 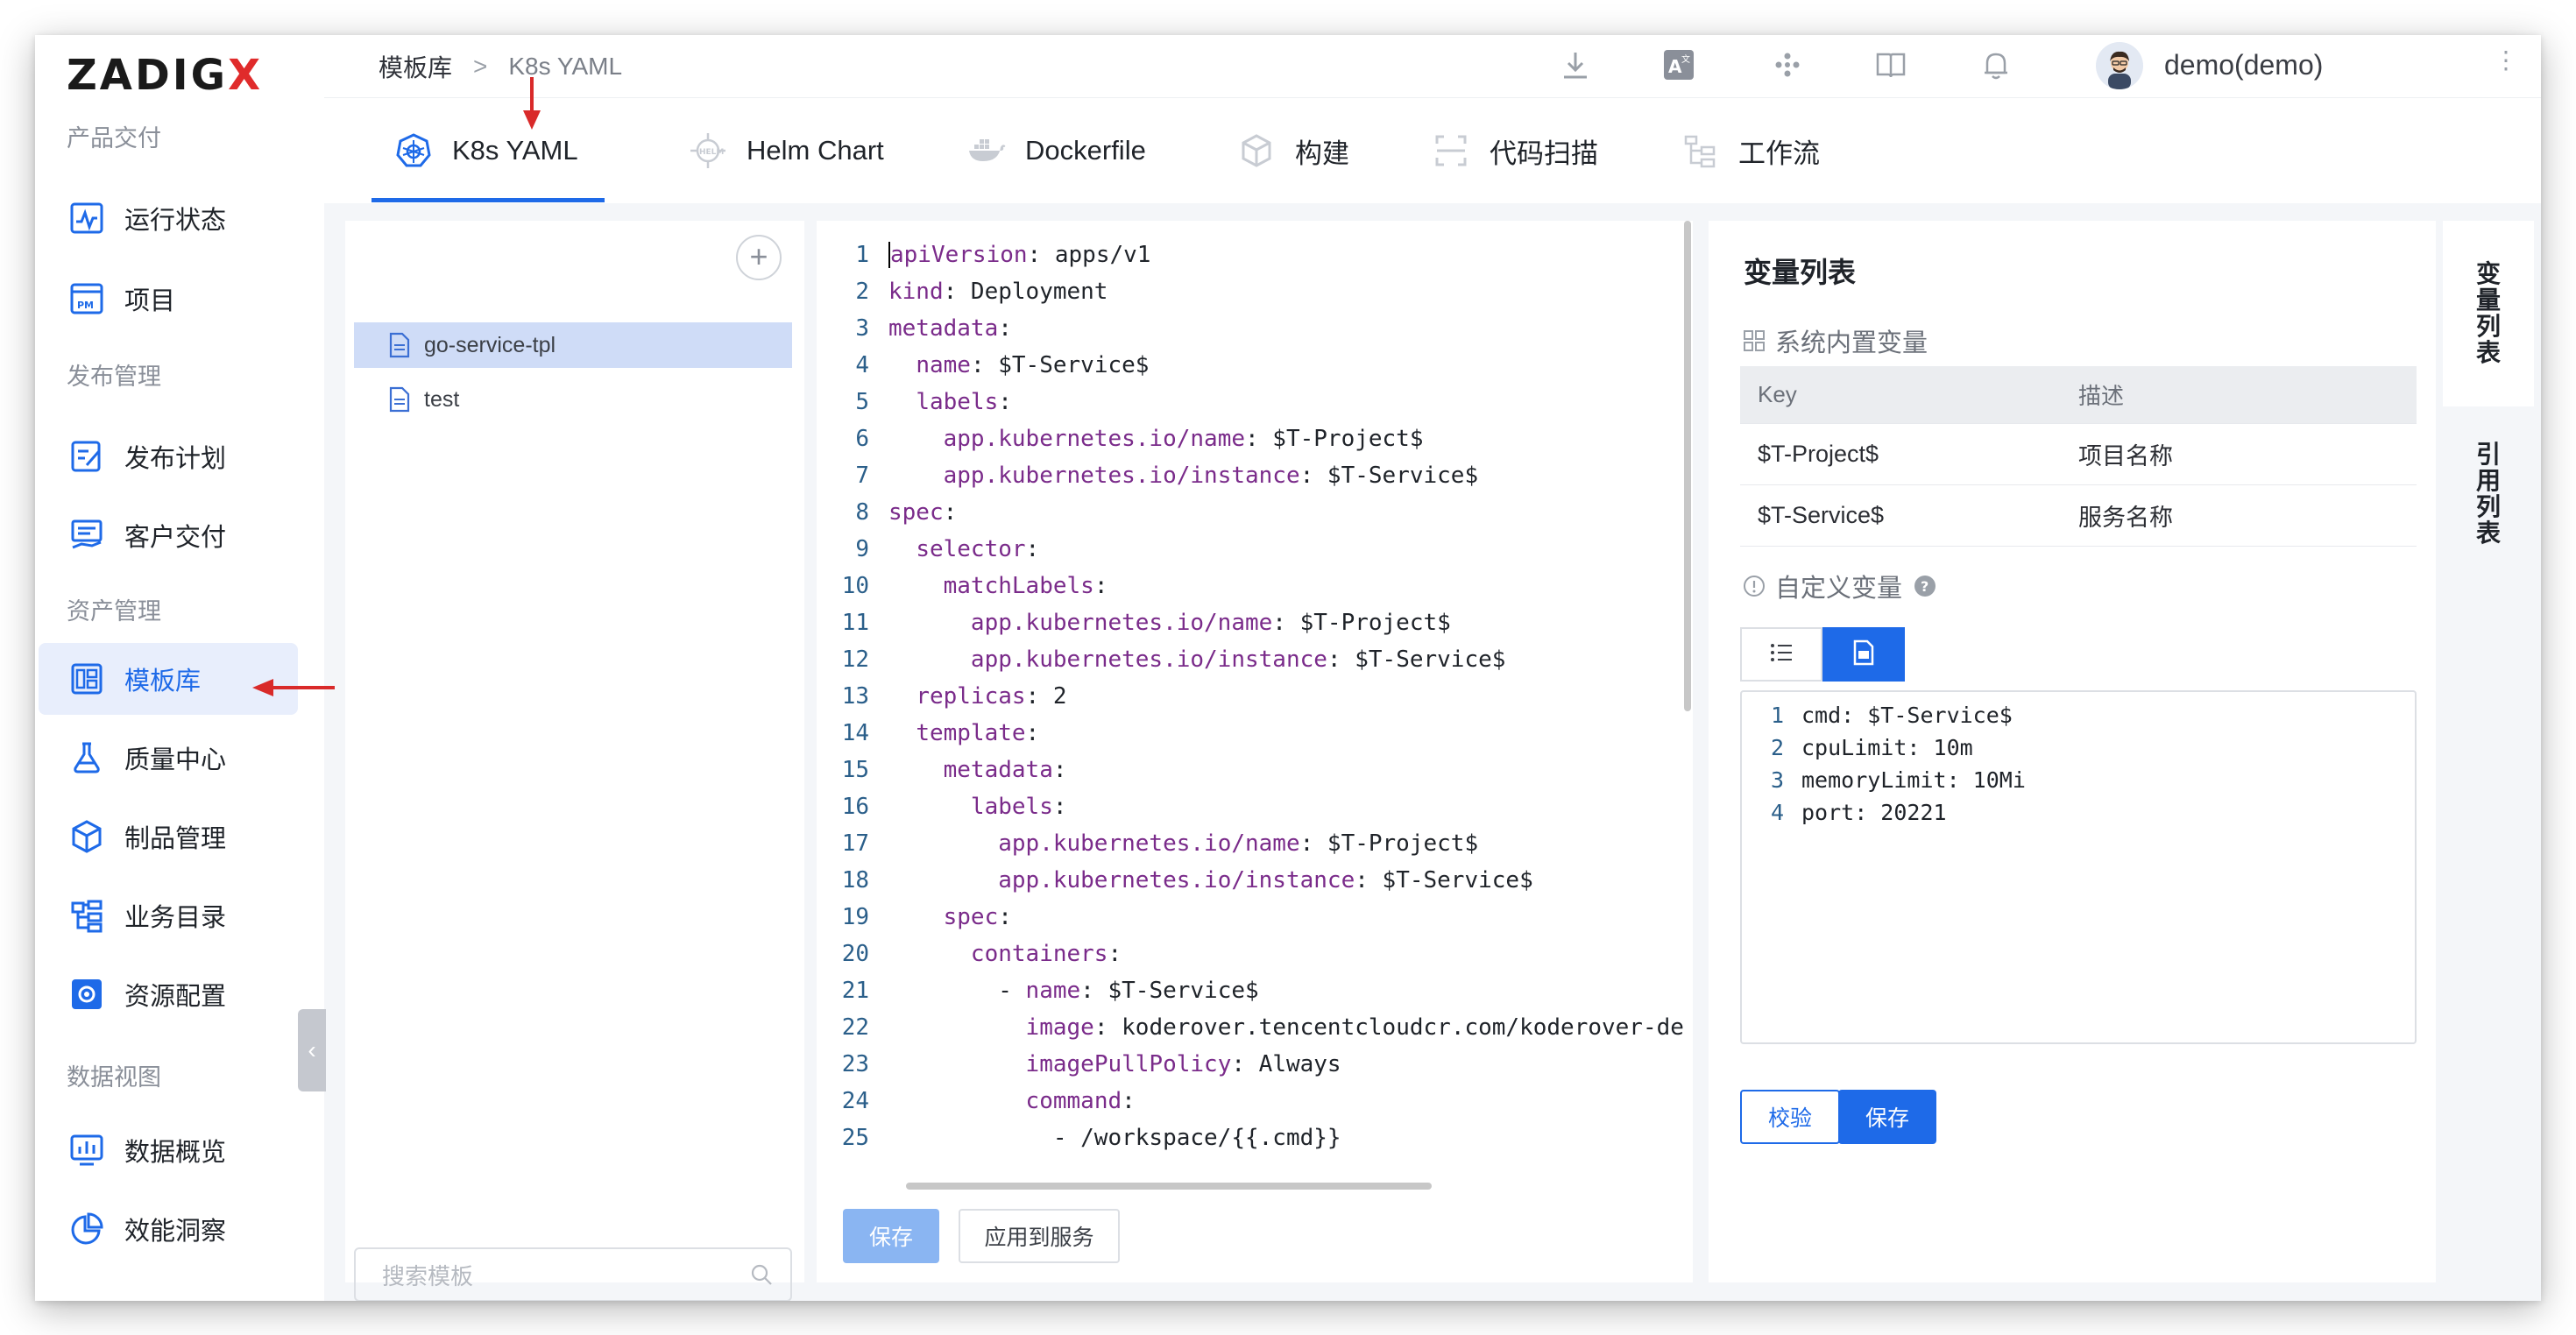 I want to click on search-icon, so click(x=761, y=1277).